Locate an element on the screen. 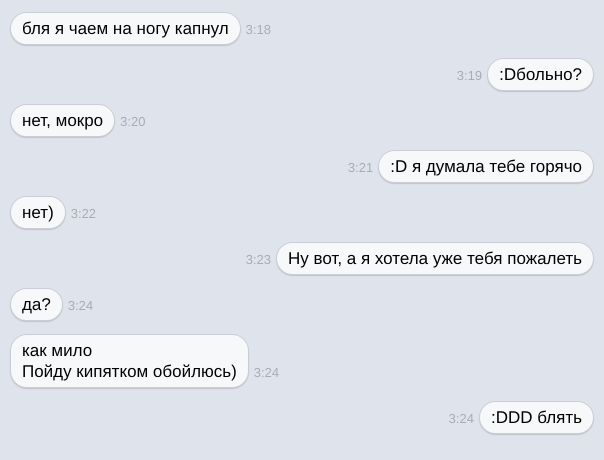  message-bubble: :DDD блять is located at coordinates (536, 417).